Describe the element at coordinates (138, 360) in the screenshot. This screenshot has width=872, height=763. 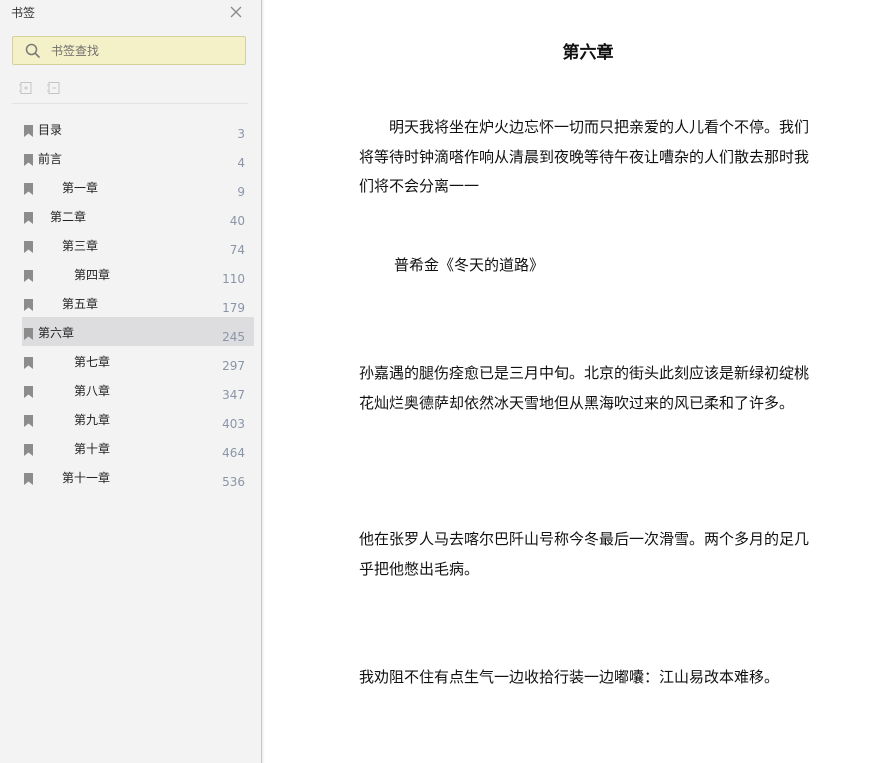
I see `bookmark-item-chapter-7: 第七章 297` at that location.